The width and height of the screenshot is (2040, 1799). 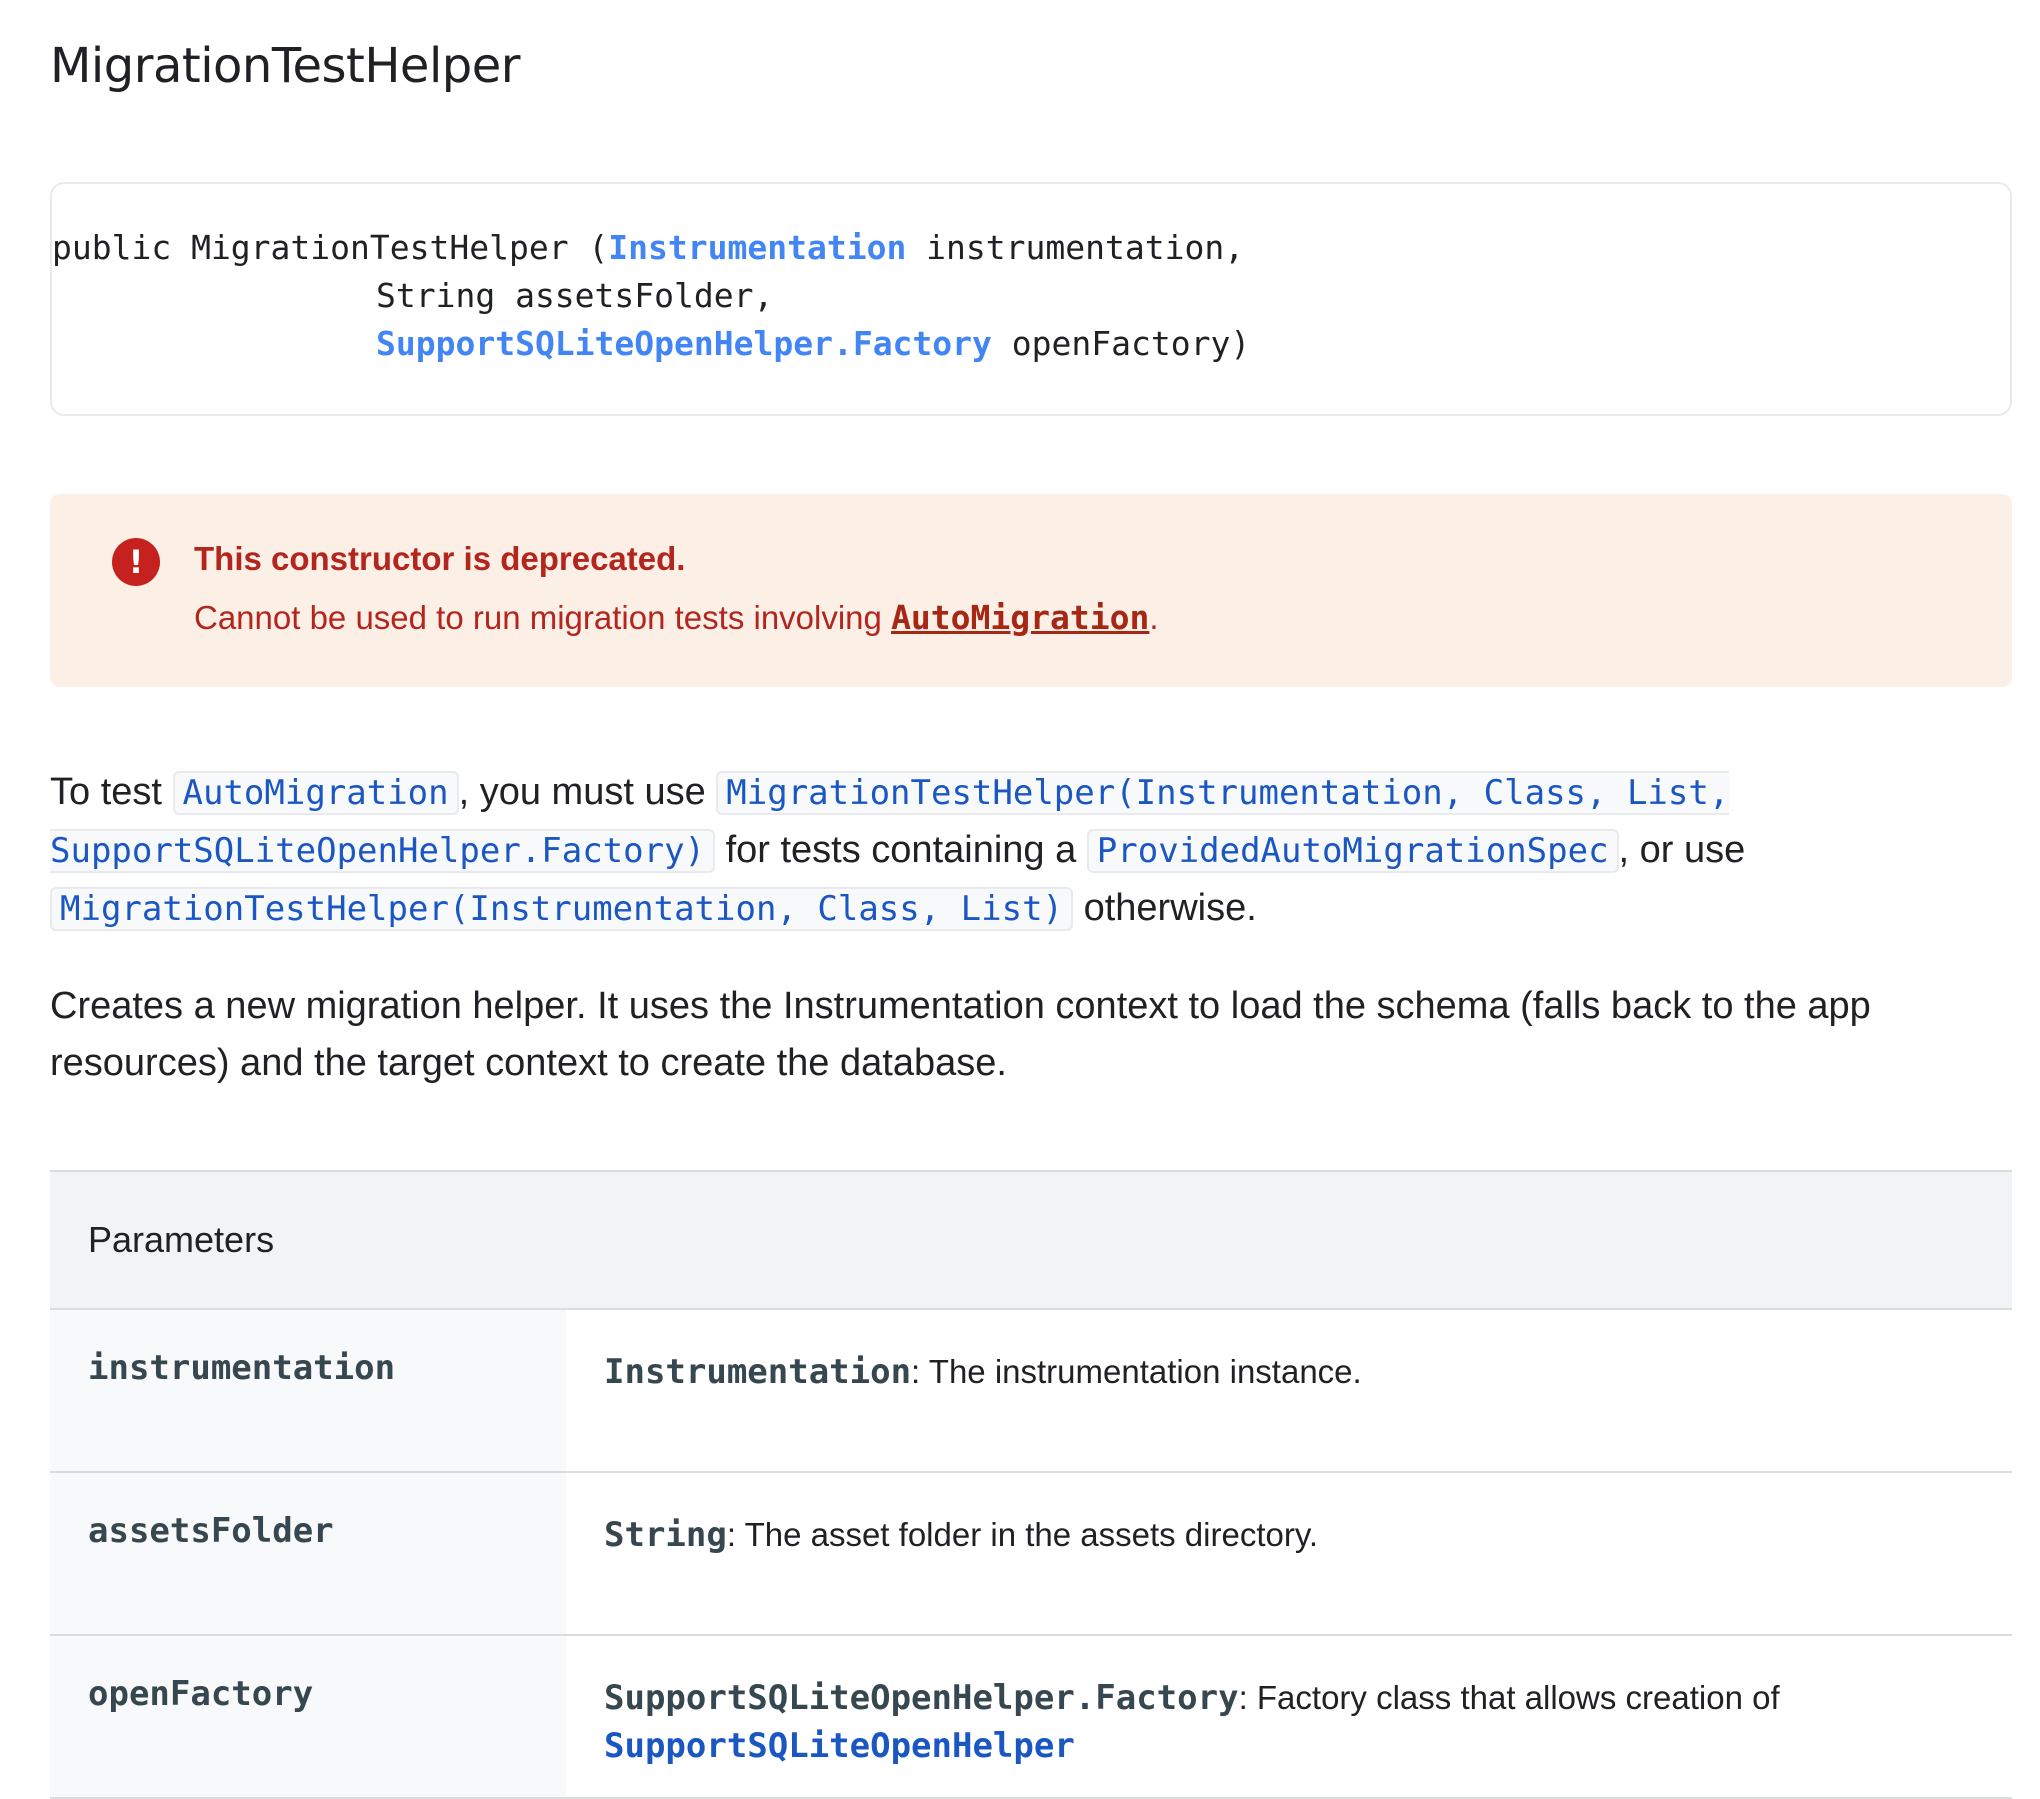 I want to click on description-text: for tests containing a, so click(x=901, y=850).